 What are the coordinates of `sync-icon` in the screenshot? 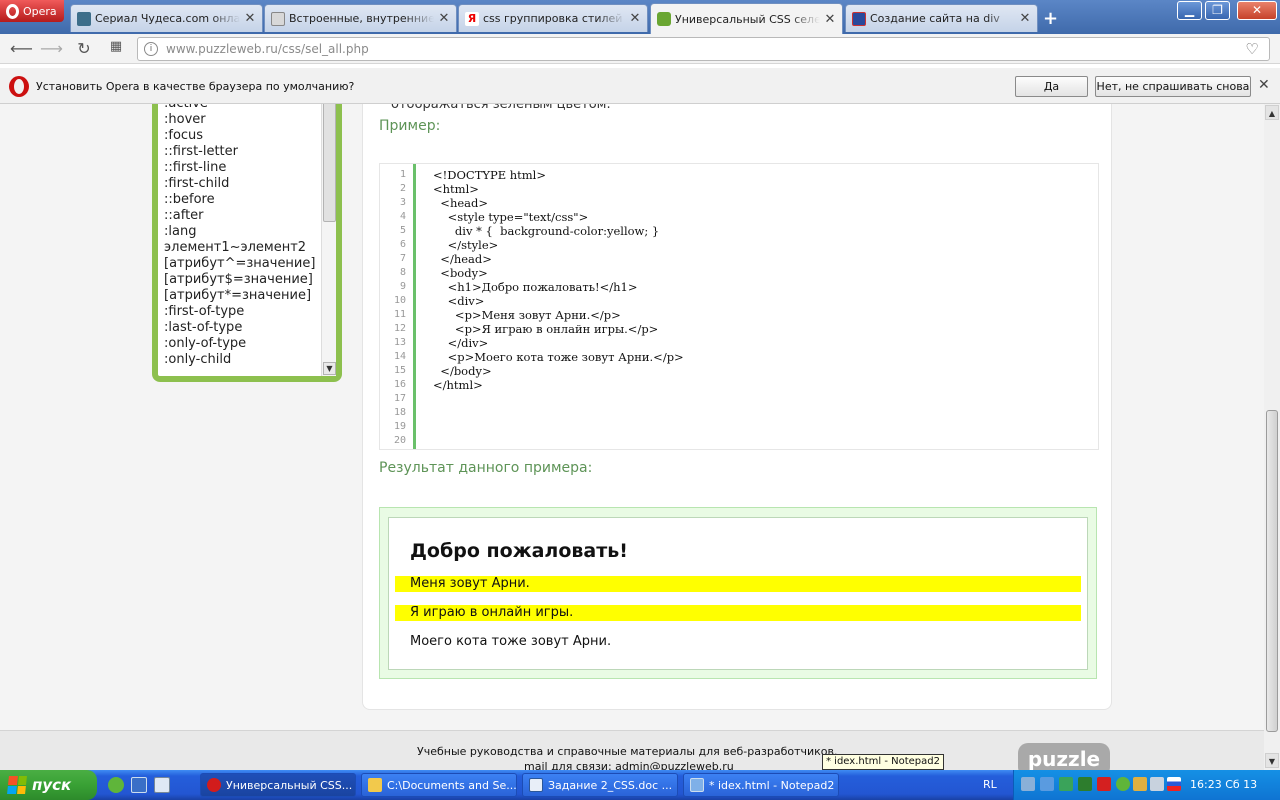 It's located at (1047, 784).